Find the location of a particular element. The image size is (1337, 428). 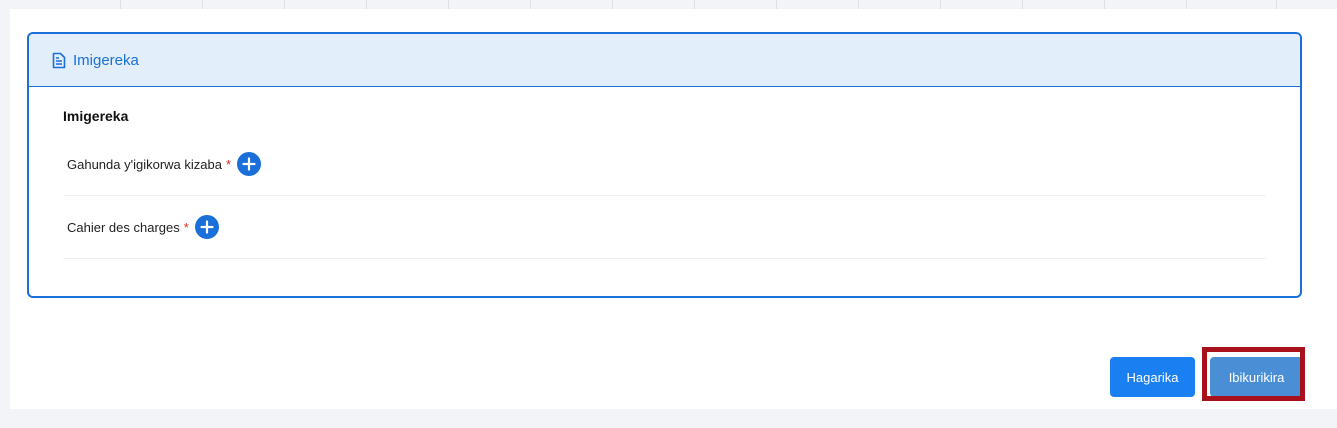

section-title: Imigereka is located at coordinates (96, 116).